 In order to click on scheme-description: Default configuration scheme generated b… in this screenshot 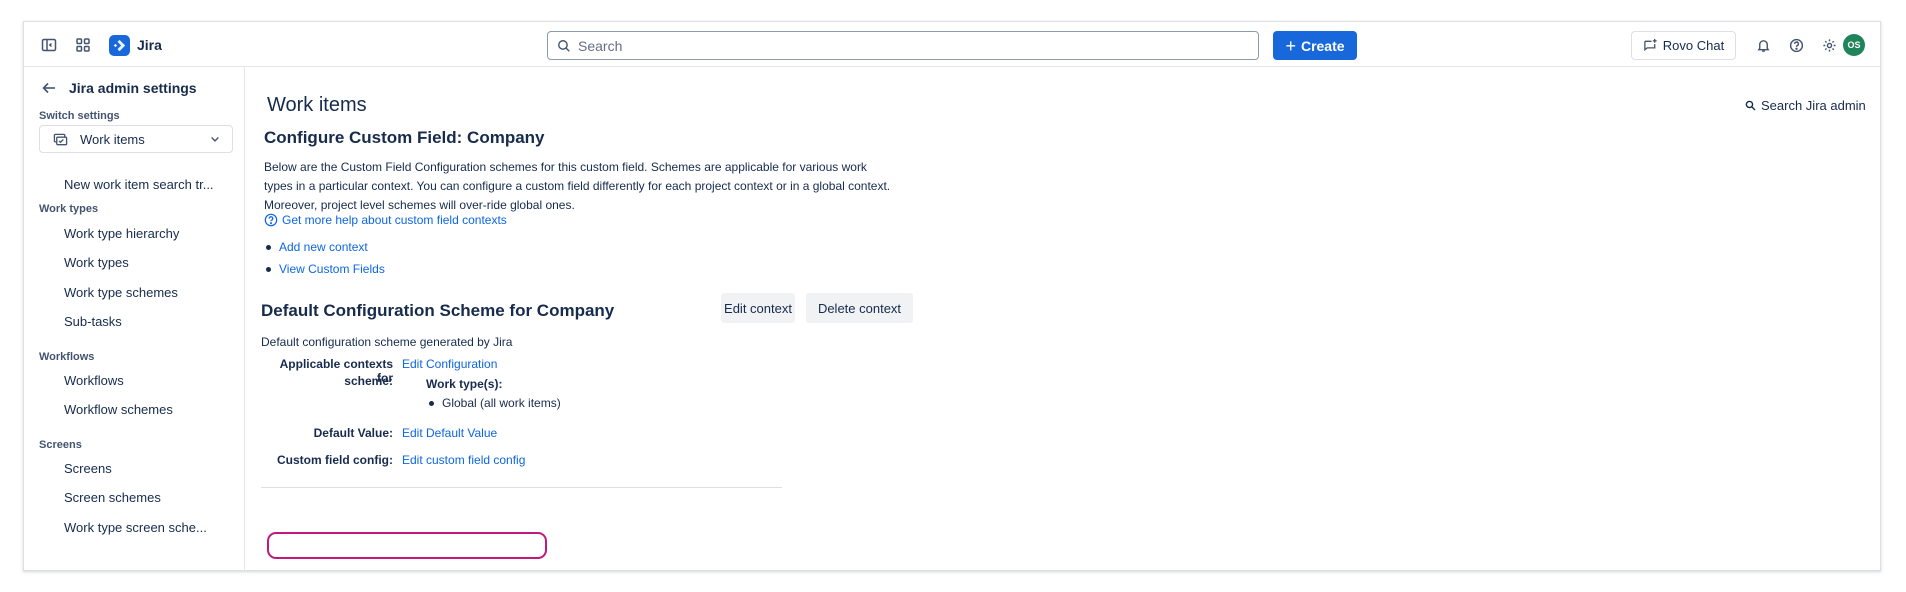, I will do `click(387, 342)`.